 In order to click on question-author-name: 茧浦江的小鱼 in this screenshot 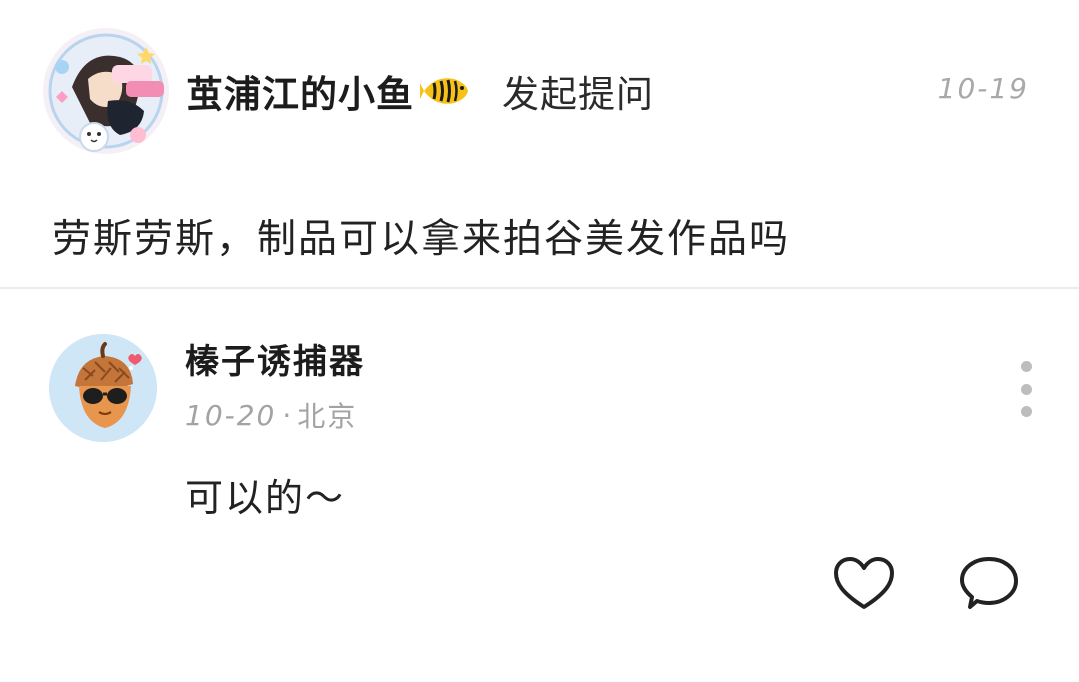, I will do `click(300, 91)`.